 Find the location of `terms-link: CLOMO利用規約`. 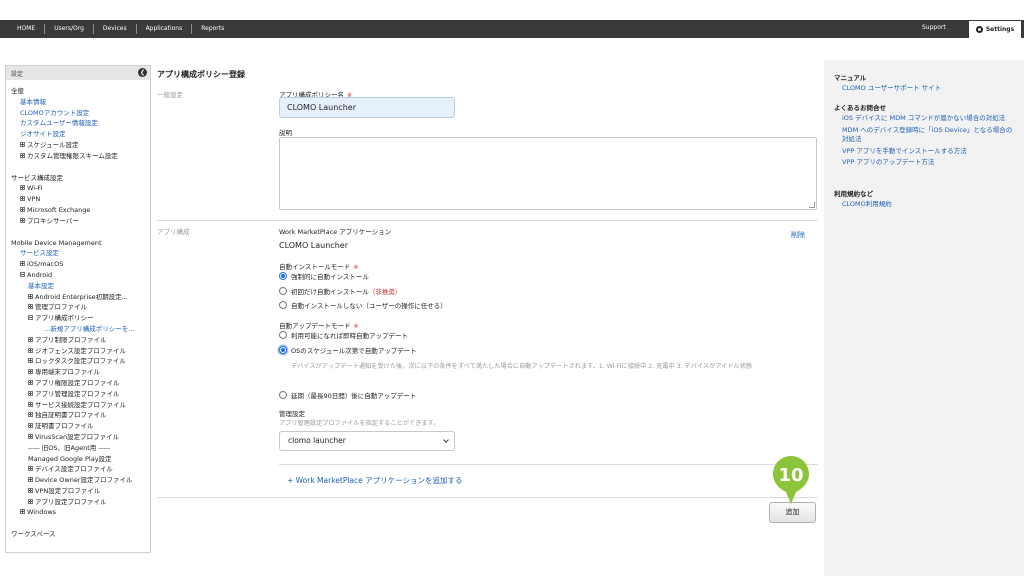

terms-link: CLOMO利用規約 is located at coordinates (929, 205).